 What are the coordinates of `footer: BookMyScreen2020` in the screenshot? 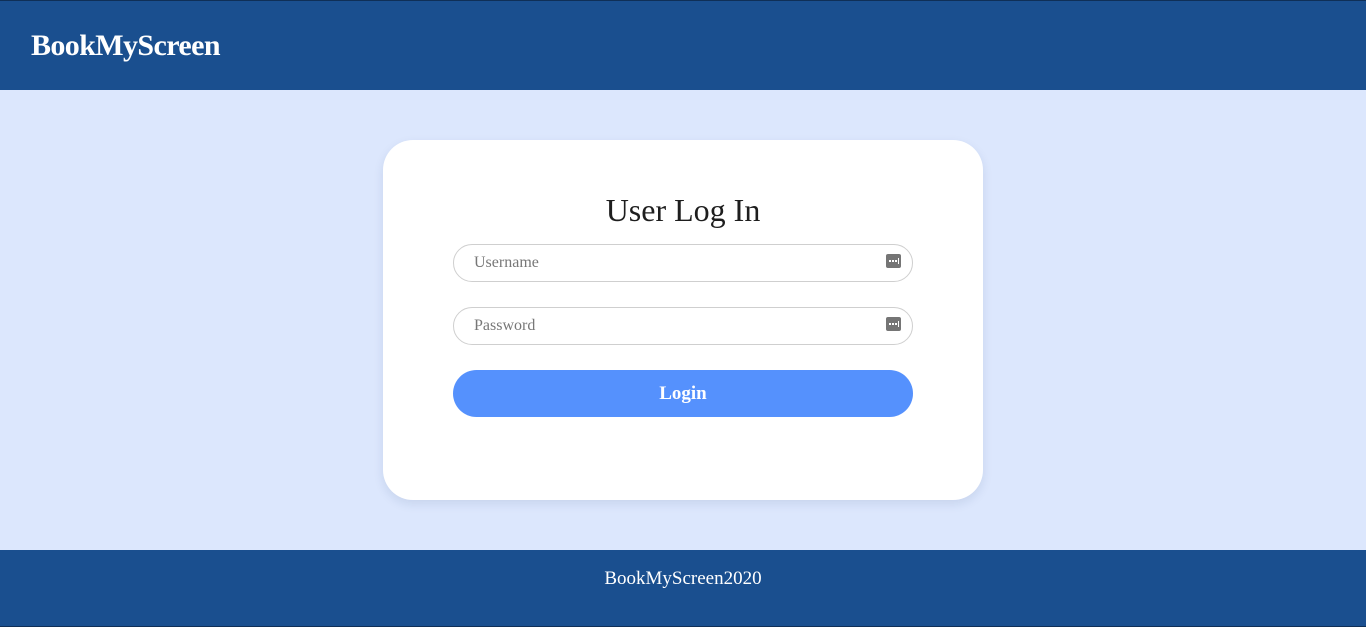 It's located at (683, 588).